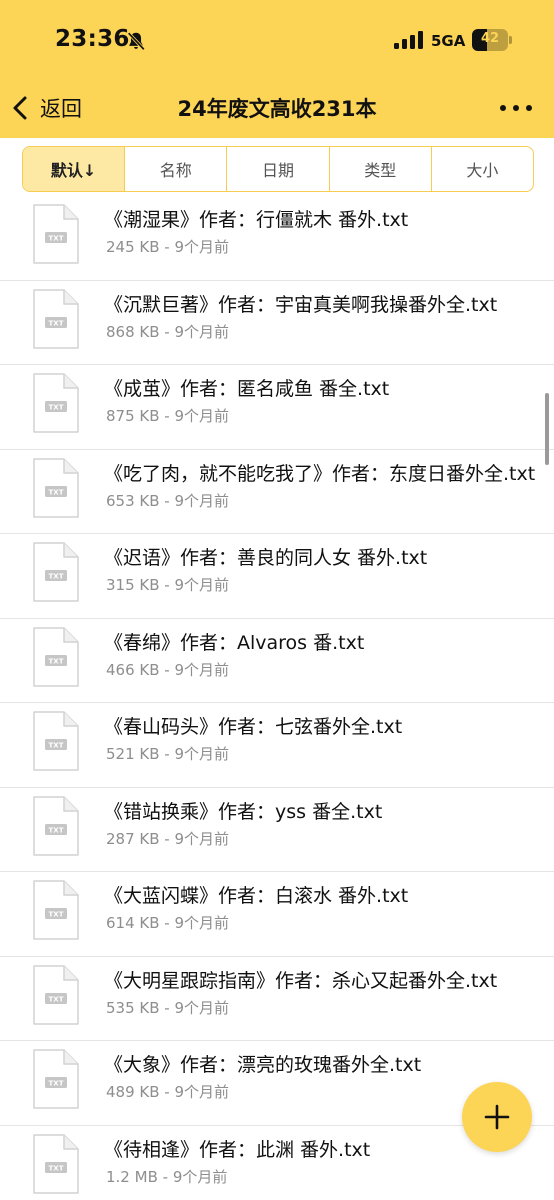 This screenshot has height=1200, width=554. Describe the element at coordinates (167, 753) in the screenshot. I see `file-meta: 521 KB - 9个月前` at that location.